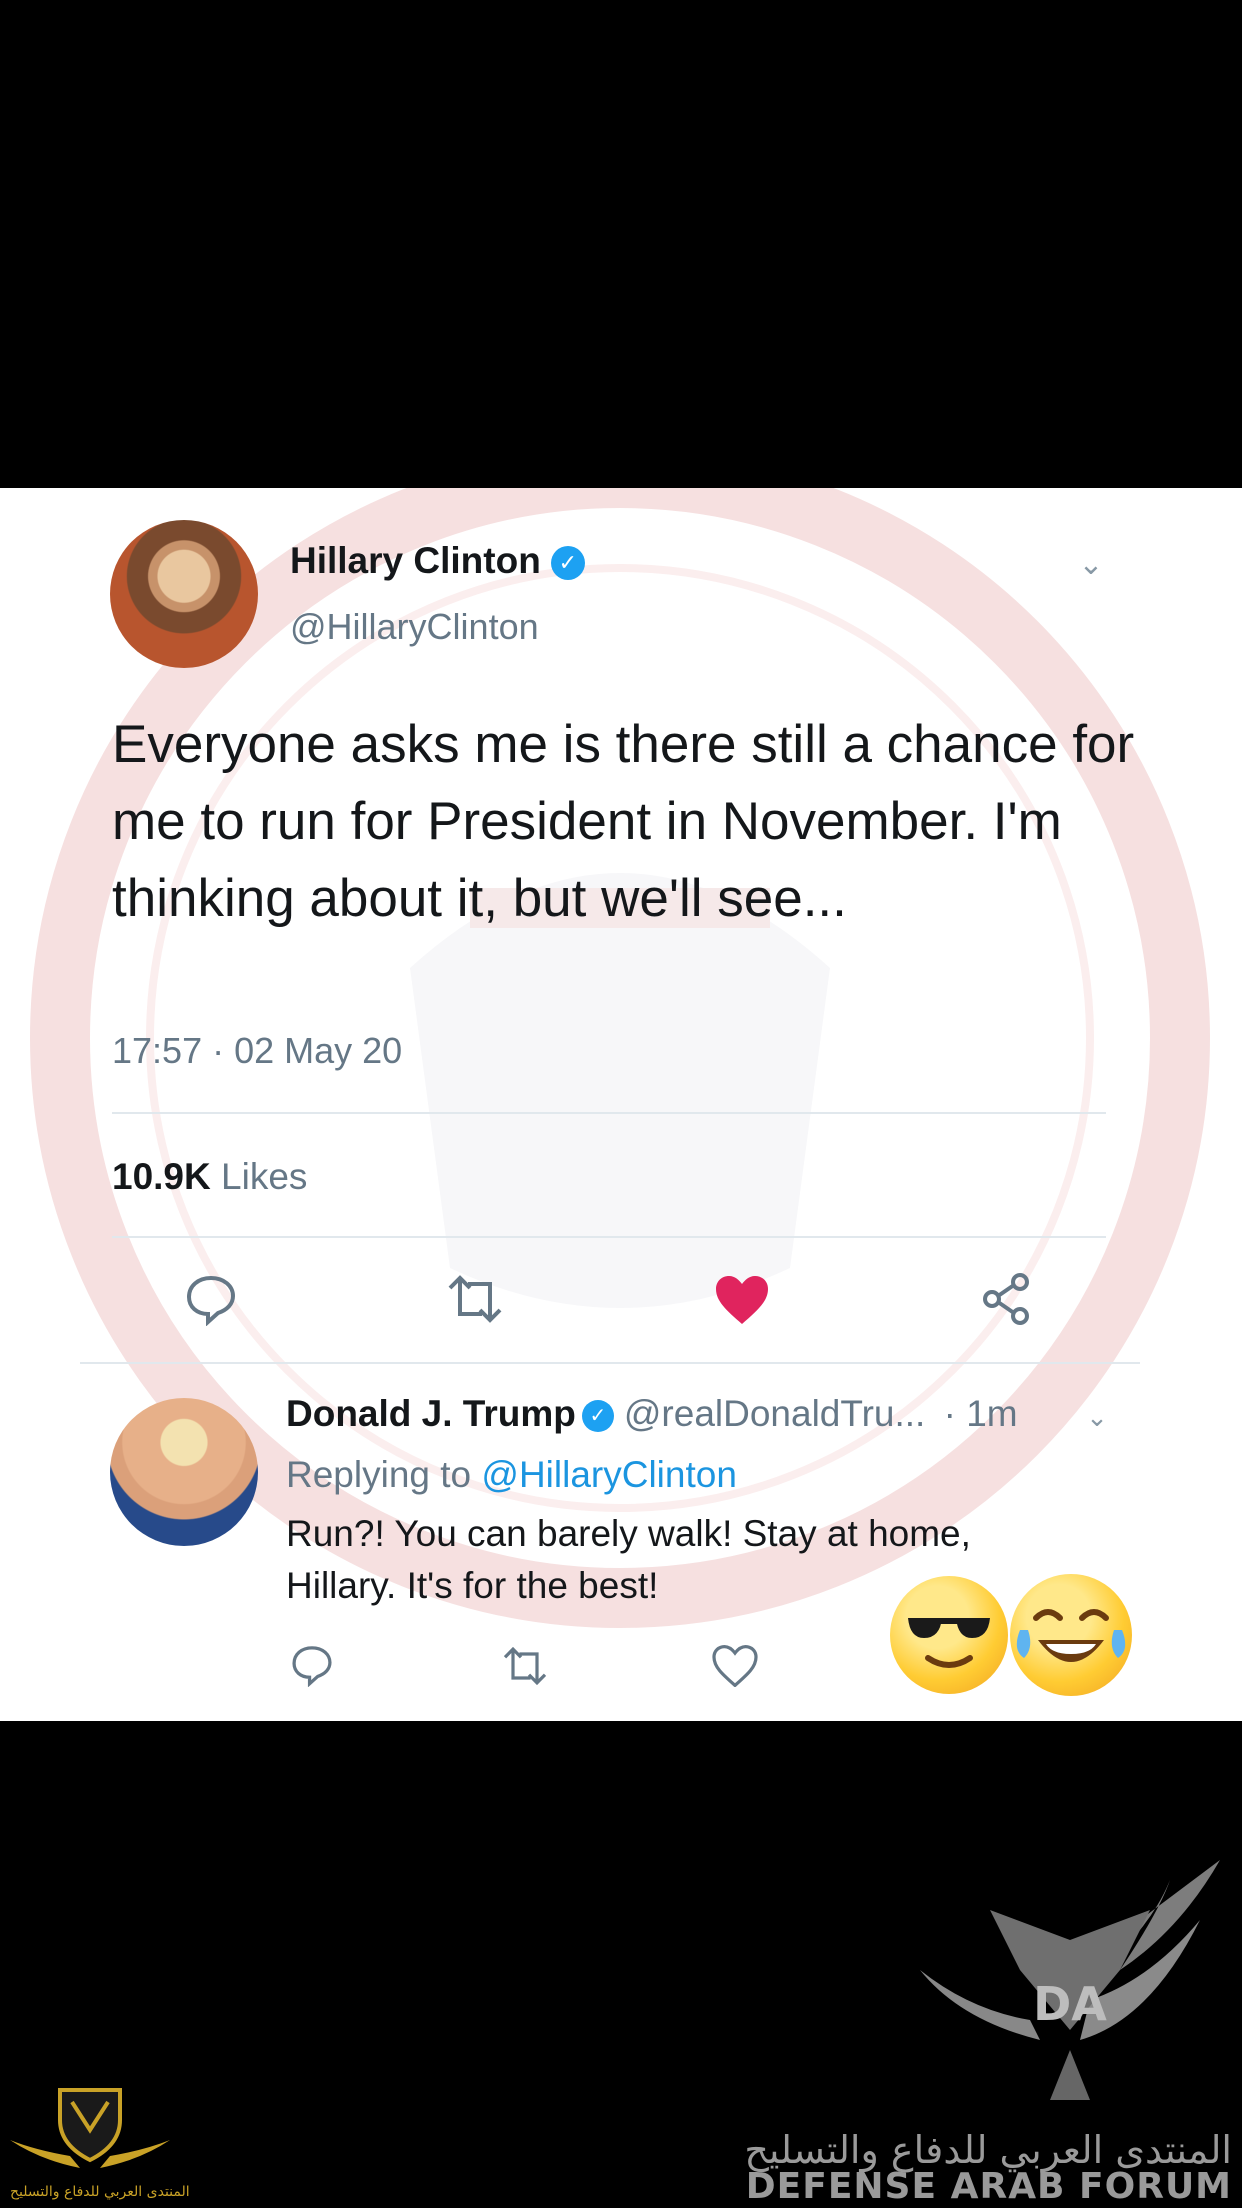 The image size is (1242, 2208). I want to click on like-icon, so click(742, 1300).